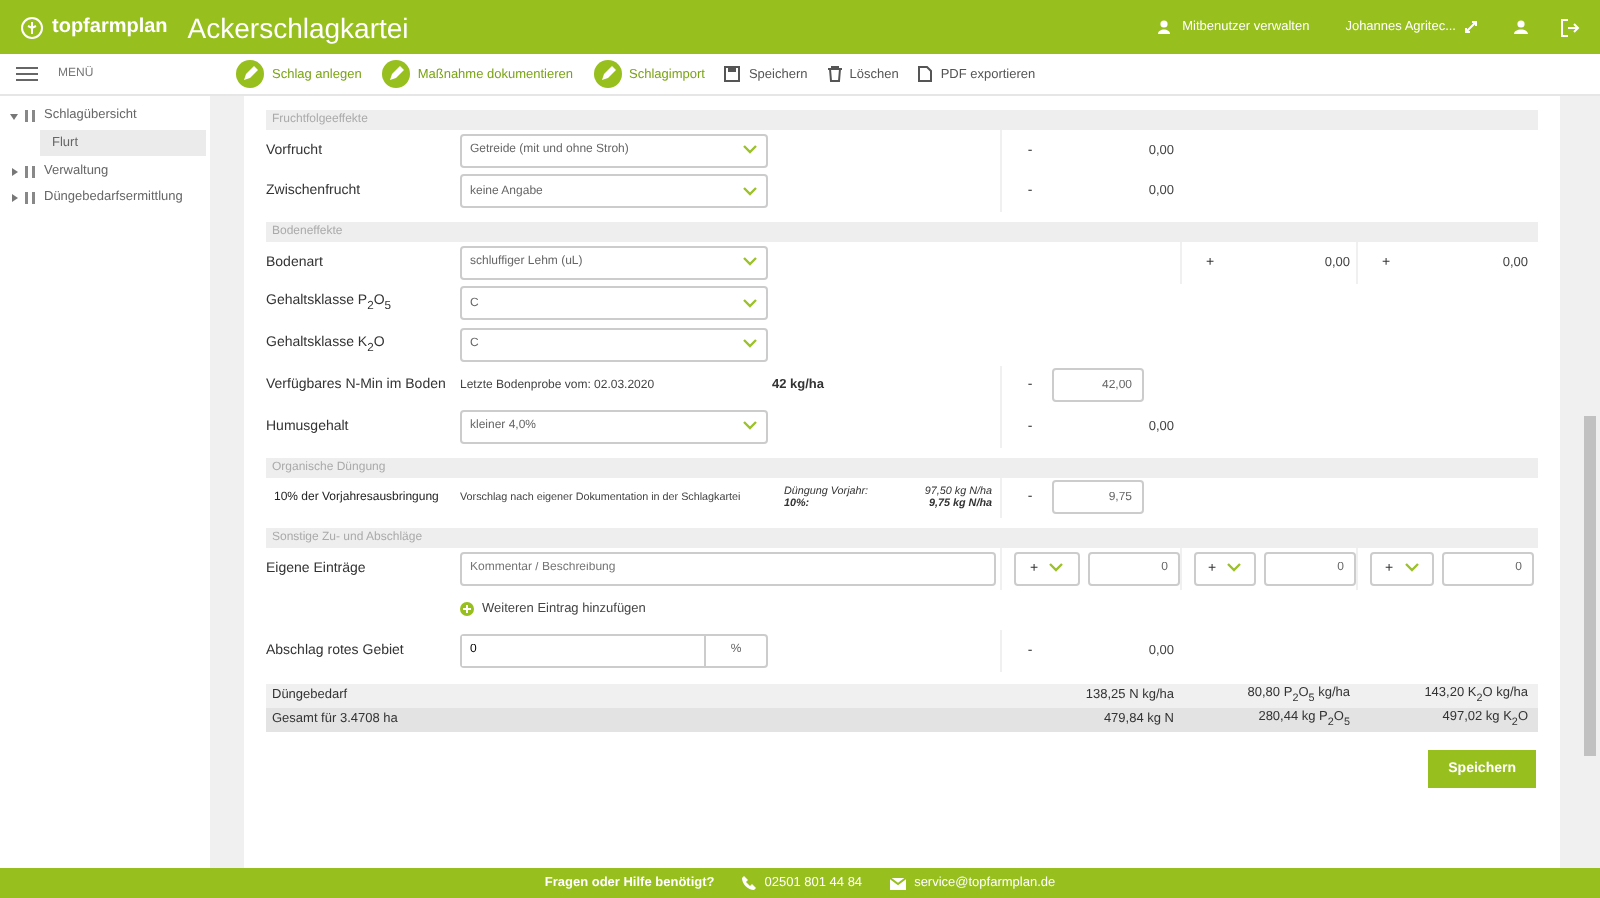  What do you see at coordinates (925, 74) in the screenshot?
I see `document-icon` at bounding box center [925, 74].